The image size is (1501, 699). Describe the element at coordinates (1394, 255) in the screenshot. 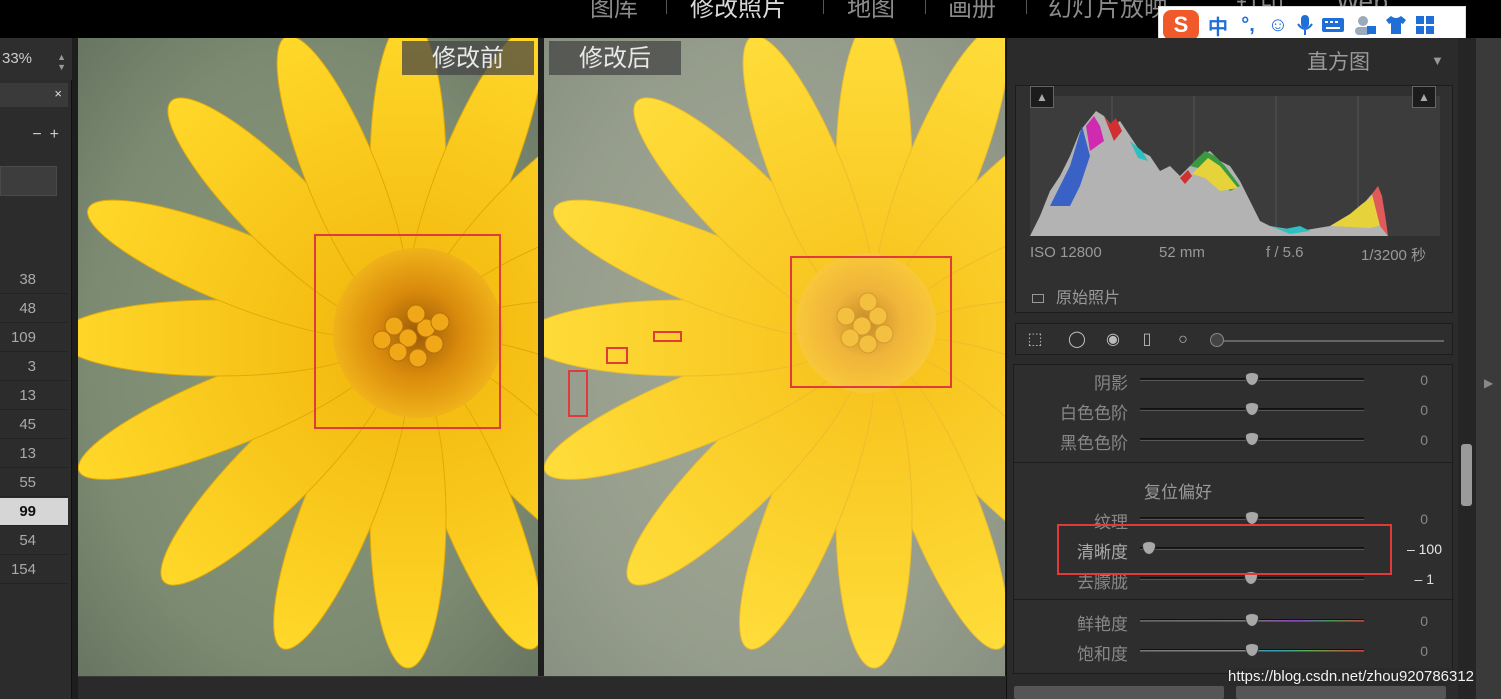

I see `exif-shutter: 1/3200 秒` at that location.